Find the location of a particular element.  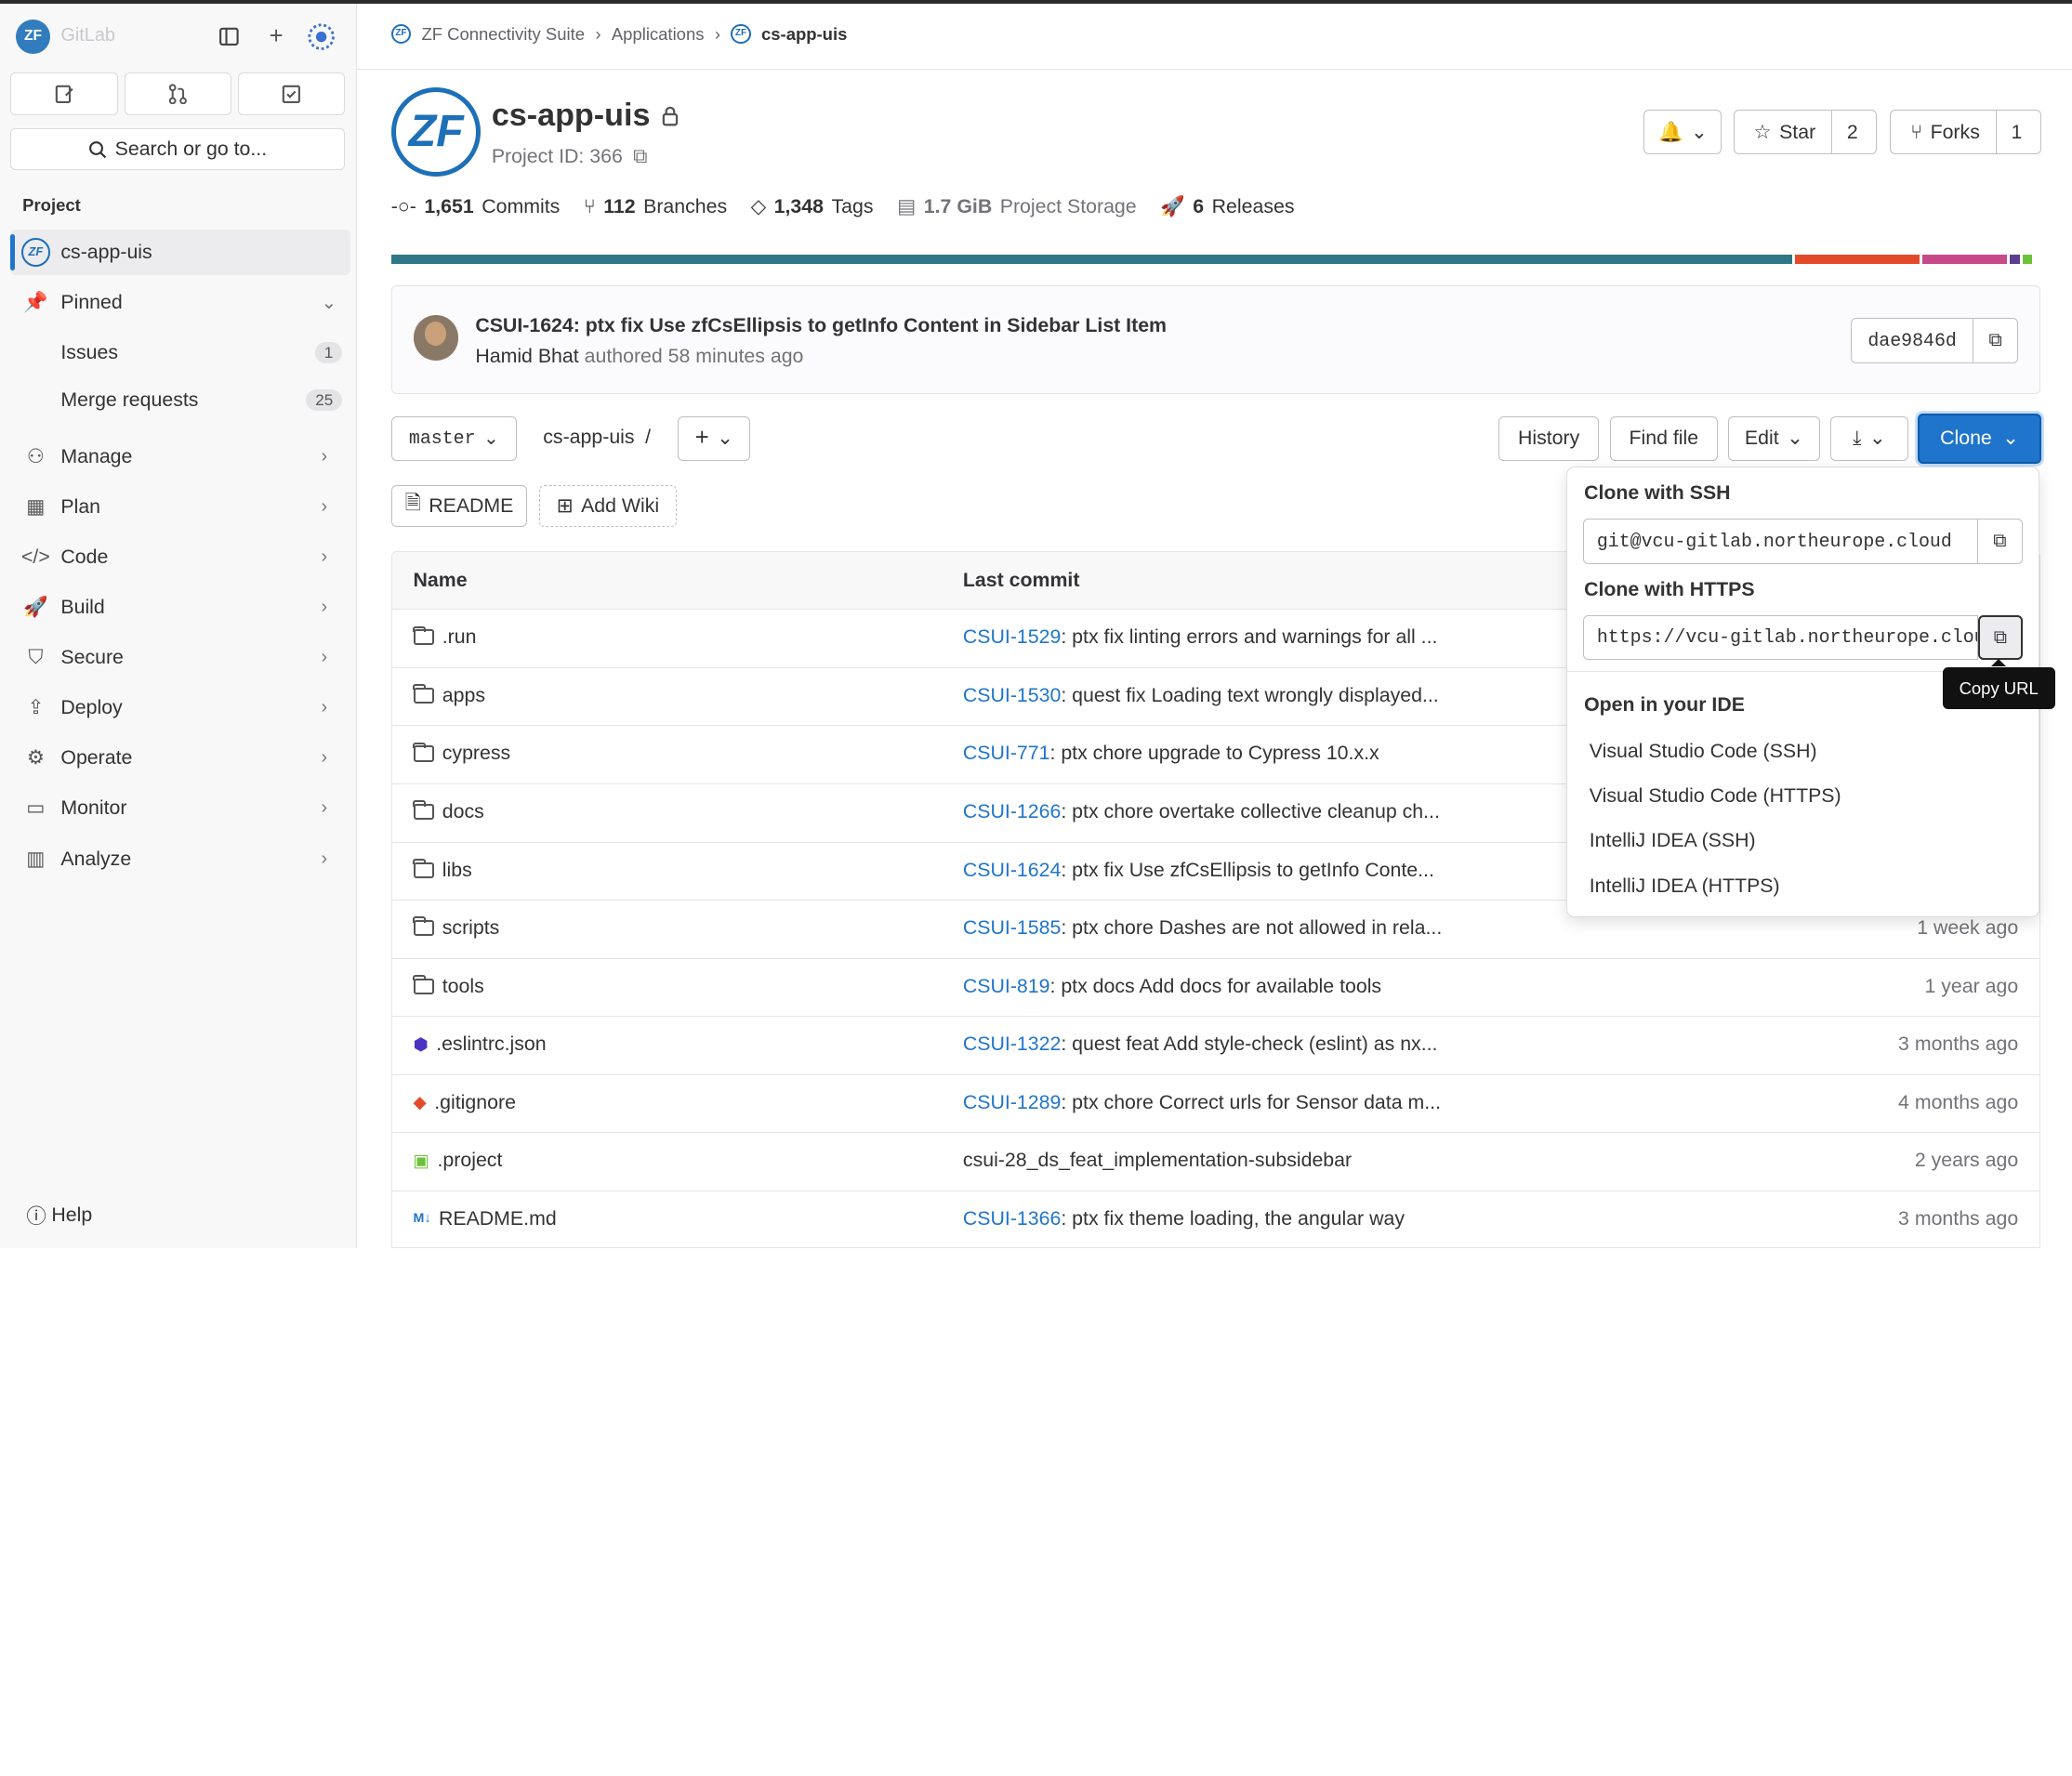

file-name-cell: M↓ README.md is located at coordinates (486, 1218).